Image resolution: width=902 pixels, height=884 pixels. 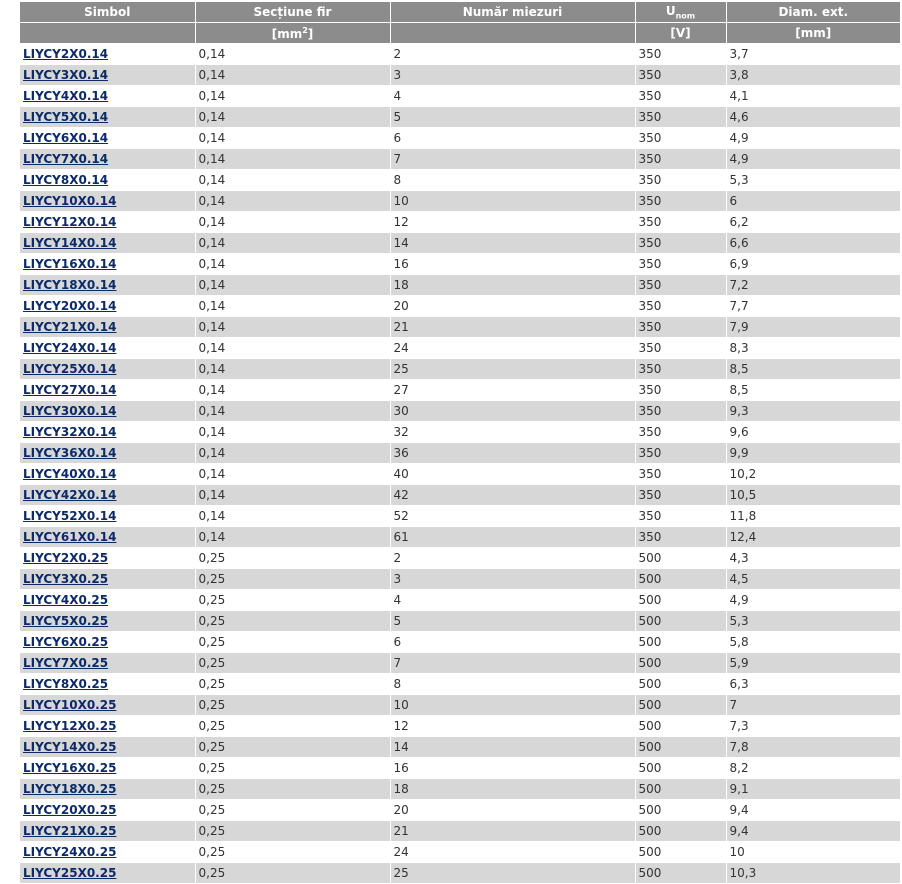 I want to click on product-link: LIYCY20X0.25, so click(x=69, y=810).